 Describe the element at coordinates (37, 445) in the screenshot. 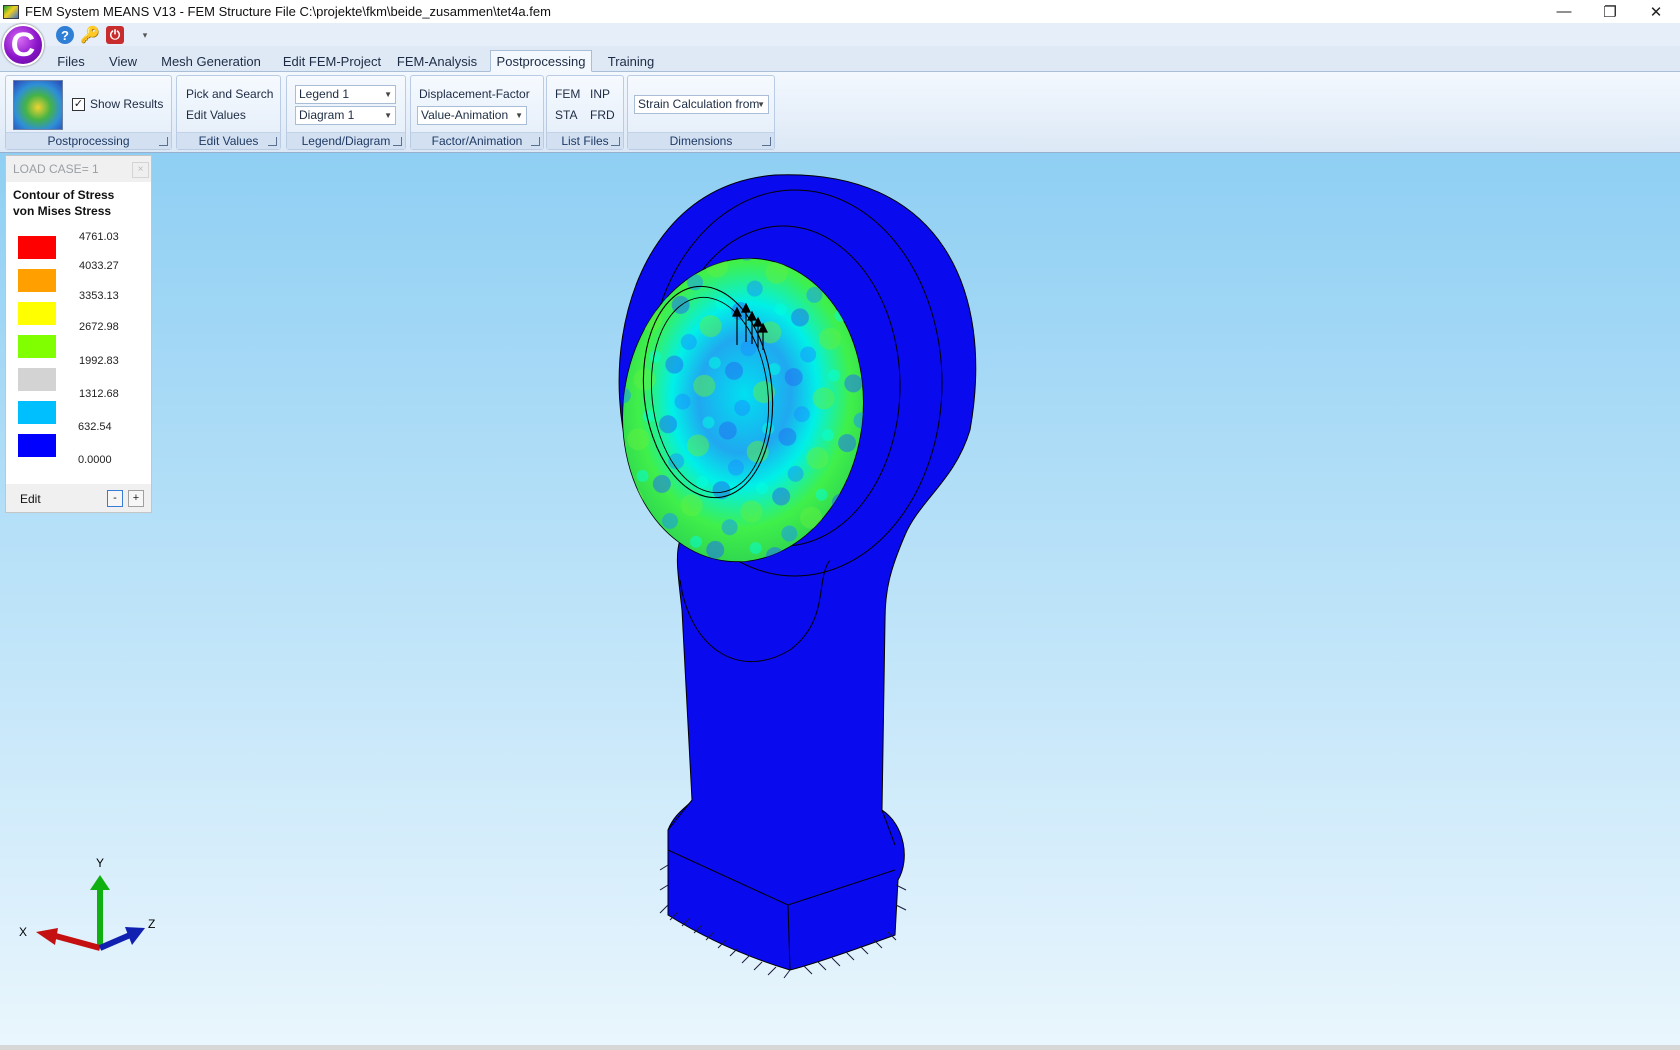

I see `legend-swatch-blue` at that location.